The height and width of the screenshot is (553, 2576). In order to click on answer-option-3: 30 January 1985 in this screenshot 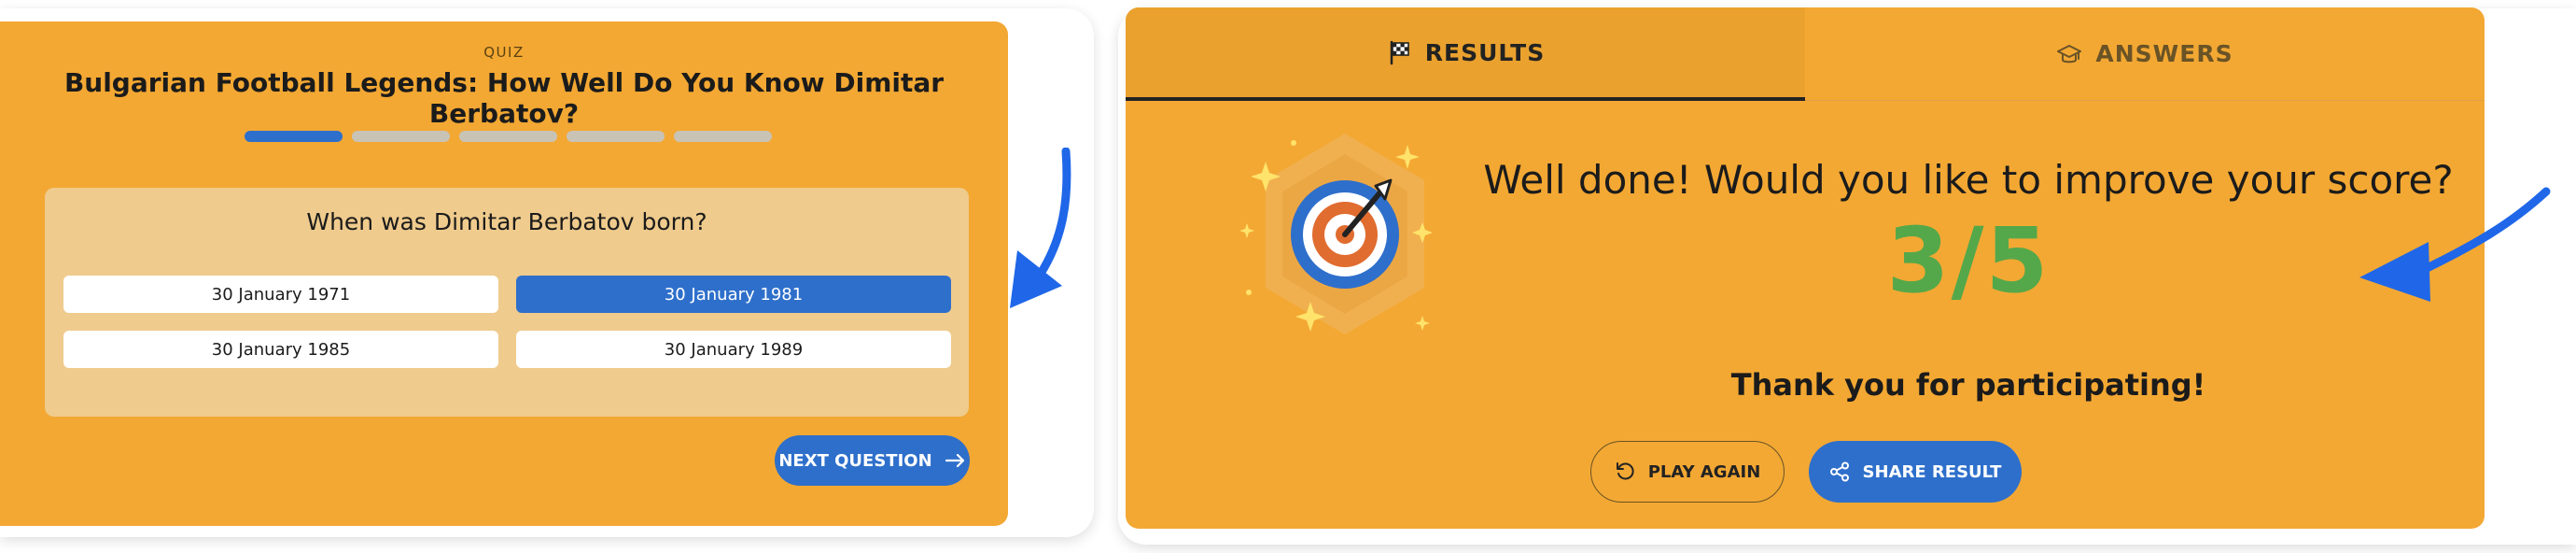, I will do `click(280, 349)`.